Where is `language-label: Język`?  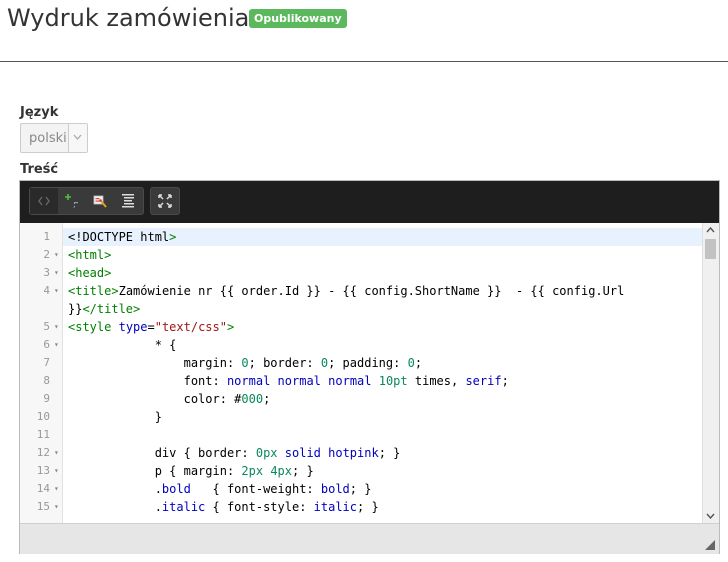
language-label: Język is located at coordinates (39, 112).